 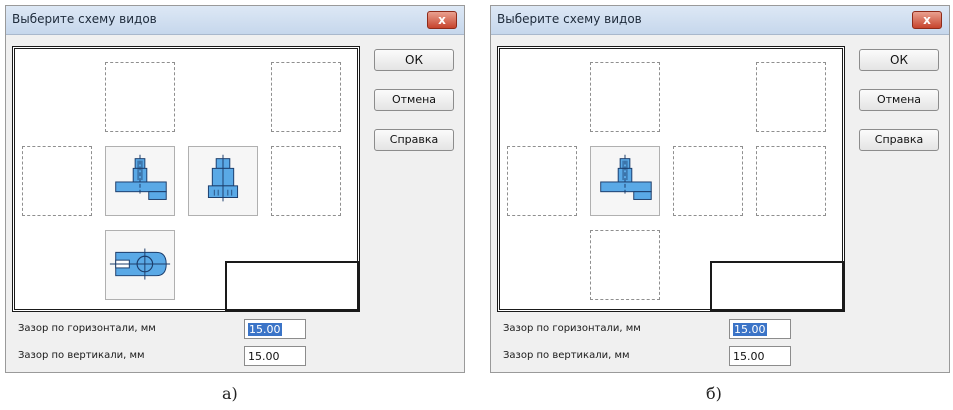 I want to click on figure-caption-b: б), so click(x=714, y=393).